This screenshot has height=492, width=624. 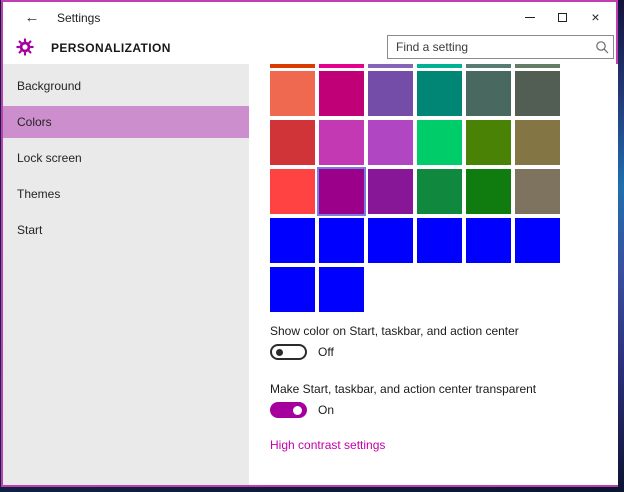 What do you see at coordinates (25, 49) in the screenshot?
I see `gear-icon` at bounding box center [25, 49].